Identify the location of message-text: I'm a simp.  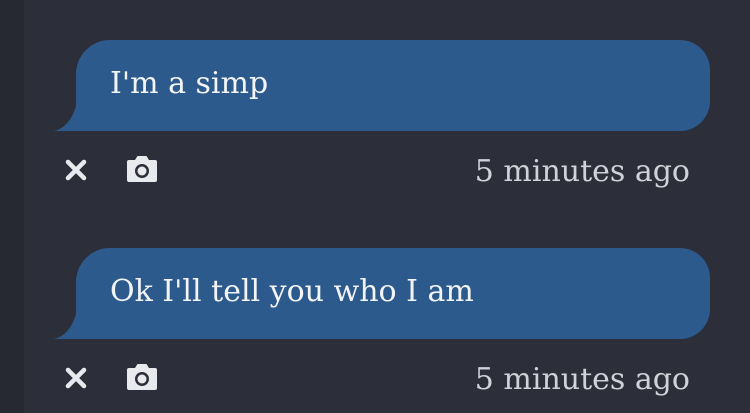
(189, 83).